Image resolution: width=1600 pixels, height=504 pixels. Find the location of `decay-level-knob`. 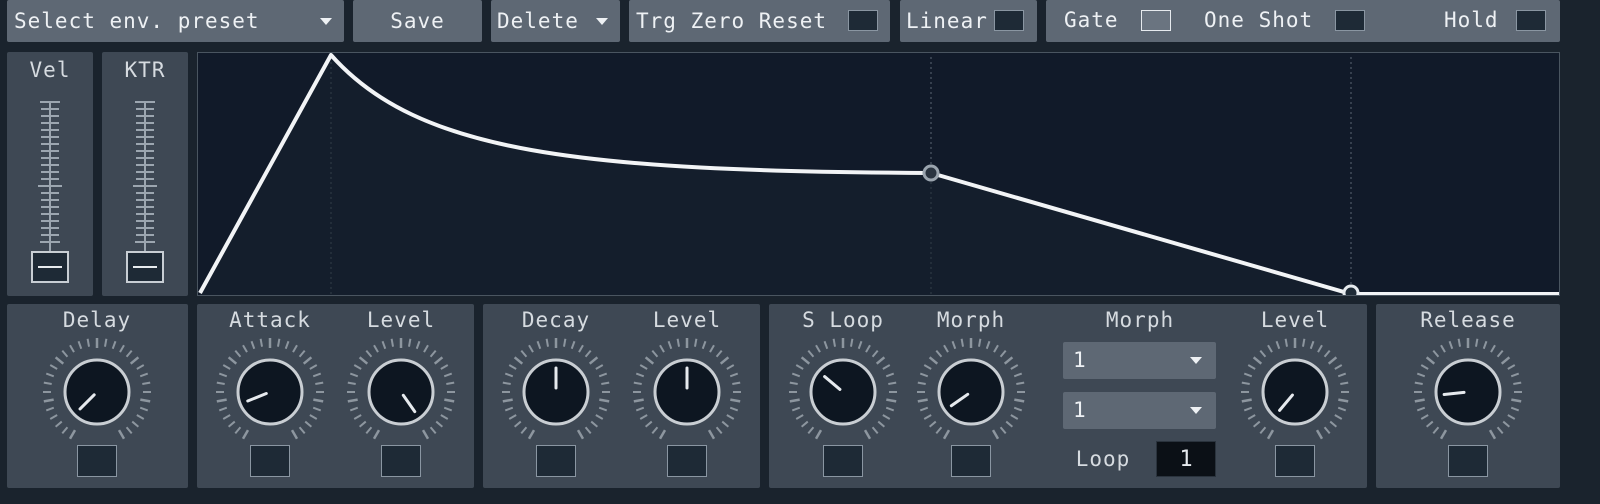

decay-level-knob is located at coordinates (687, 392).